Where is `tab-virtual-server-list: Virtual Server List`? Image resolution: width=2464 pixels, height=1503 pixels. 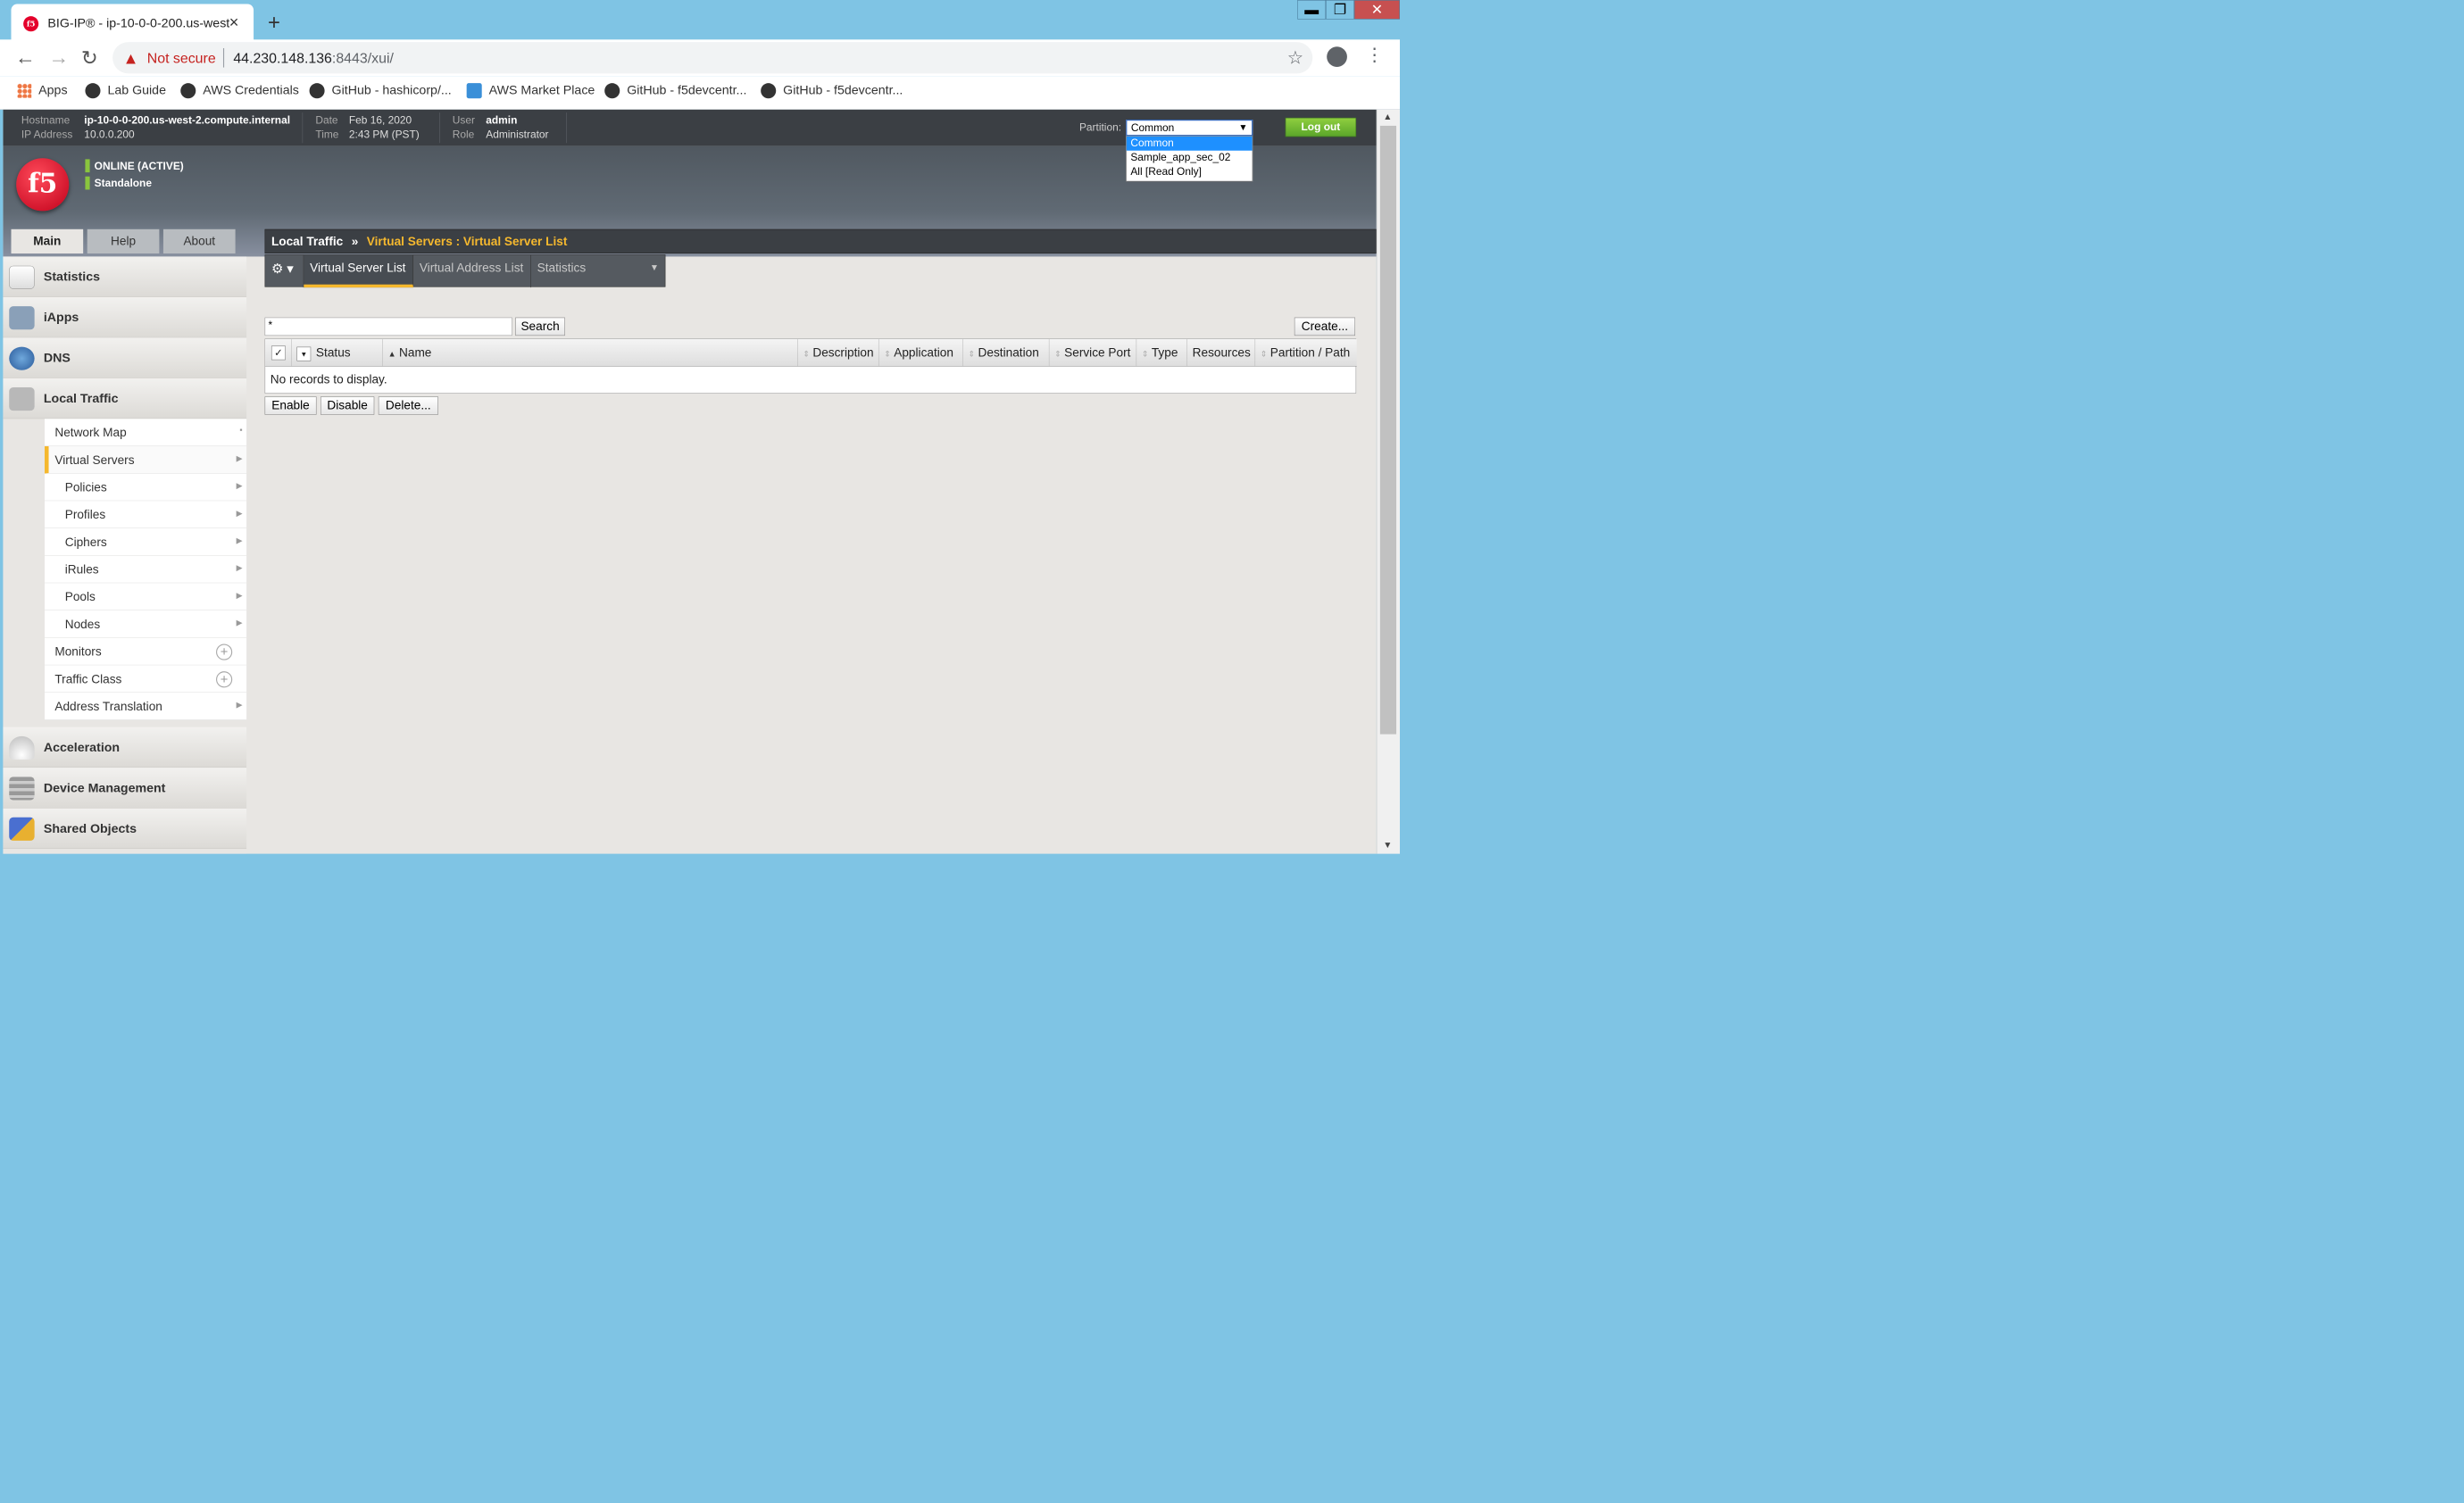
tab-virtual-server-list: Virtual Server List is located at coordinates (359, 271).